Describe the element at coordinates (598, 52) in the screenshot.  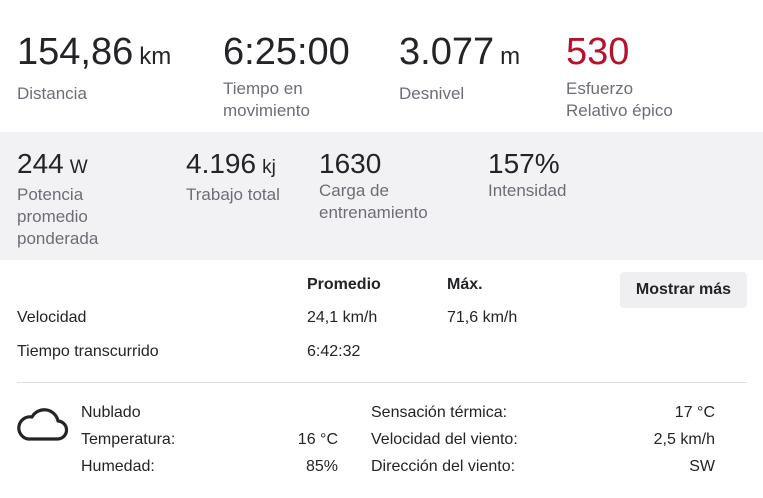
I see `relative-effort-value: 530` at that location.